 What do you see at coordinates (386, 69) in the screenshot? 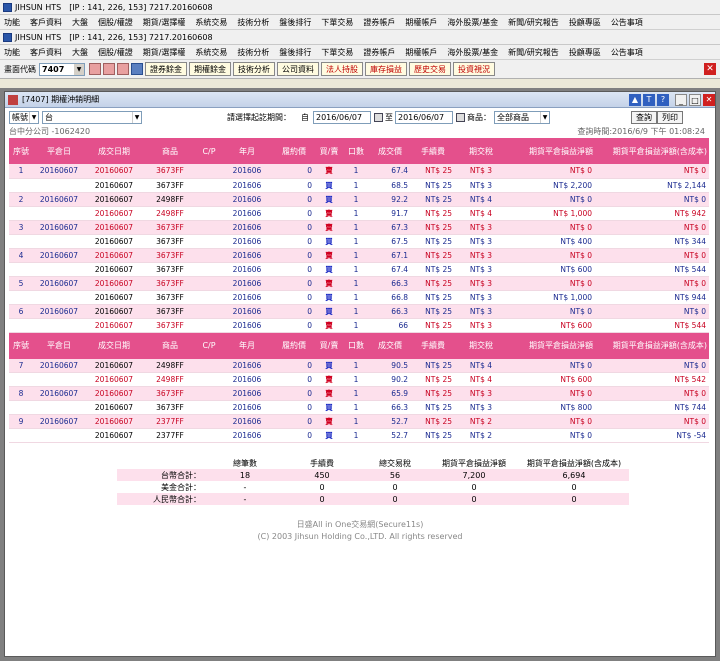
I see `toolbar-button: 庫存損益` at bounding box center [386, 69].